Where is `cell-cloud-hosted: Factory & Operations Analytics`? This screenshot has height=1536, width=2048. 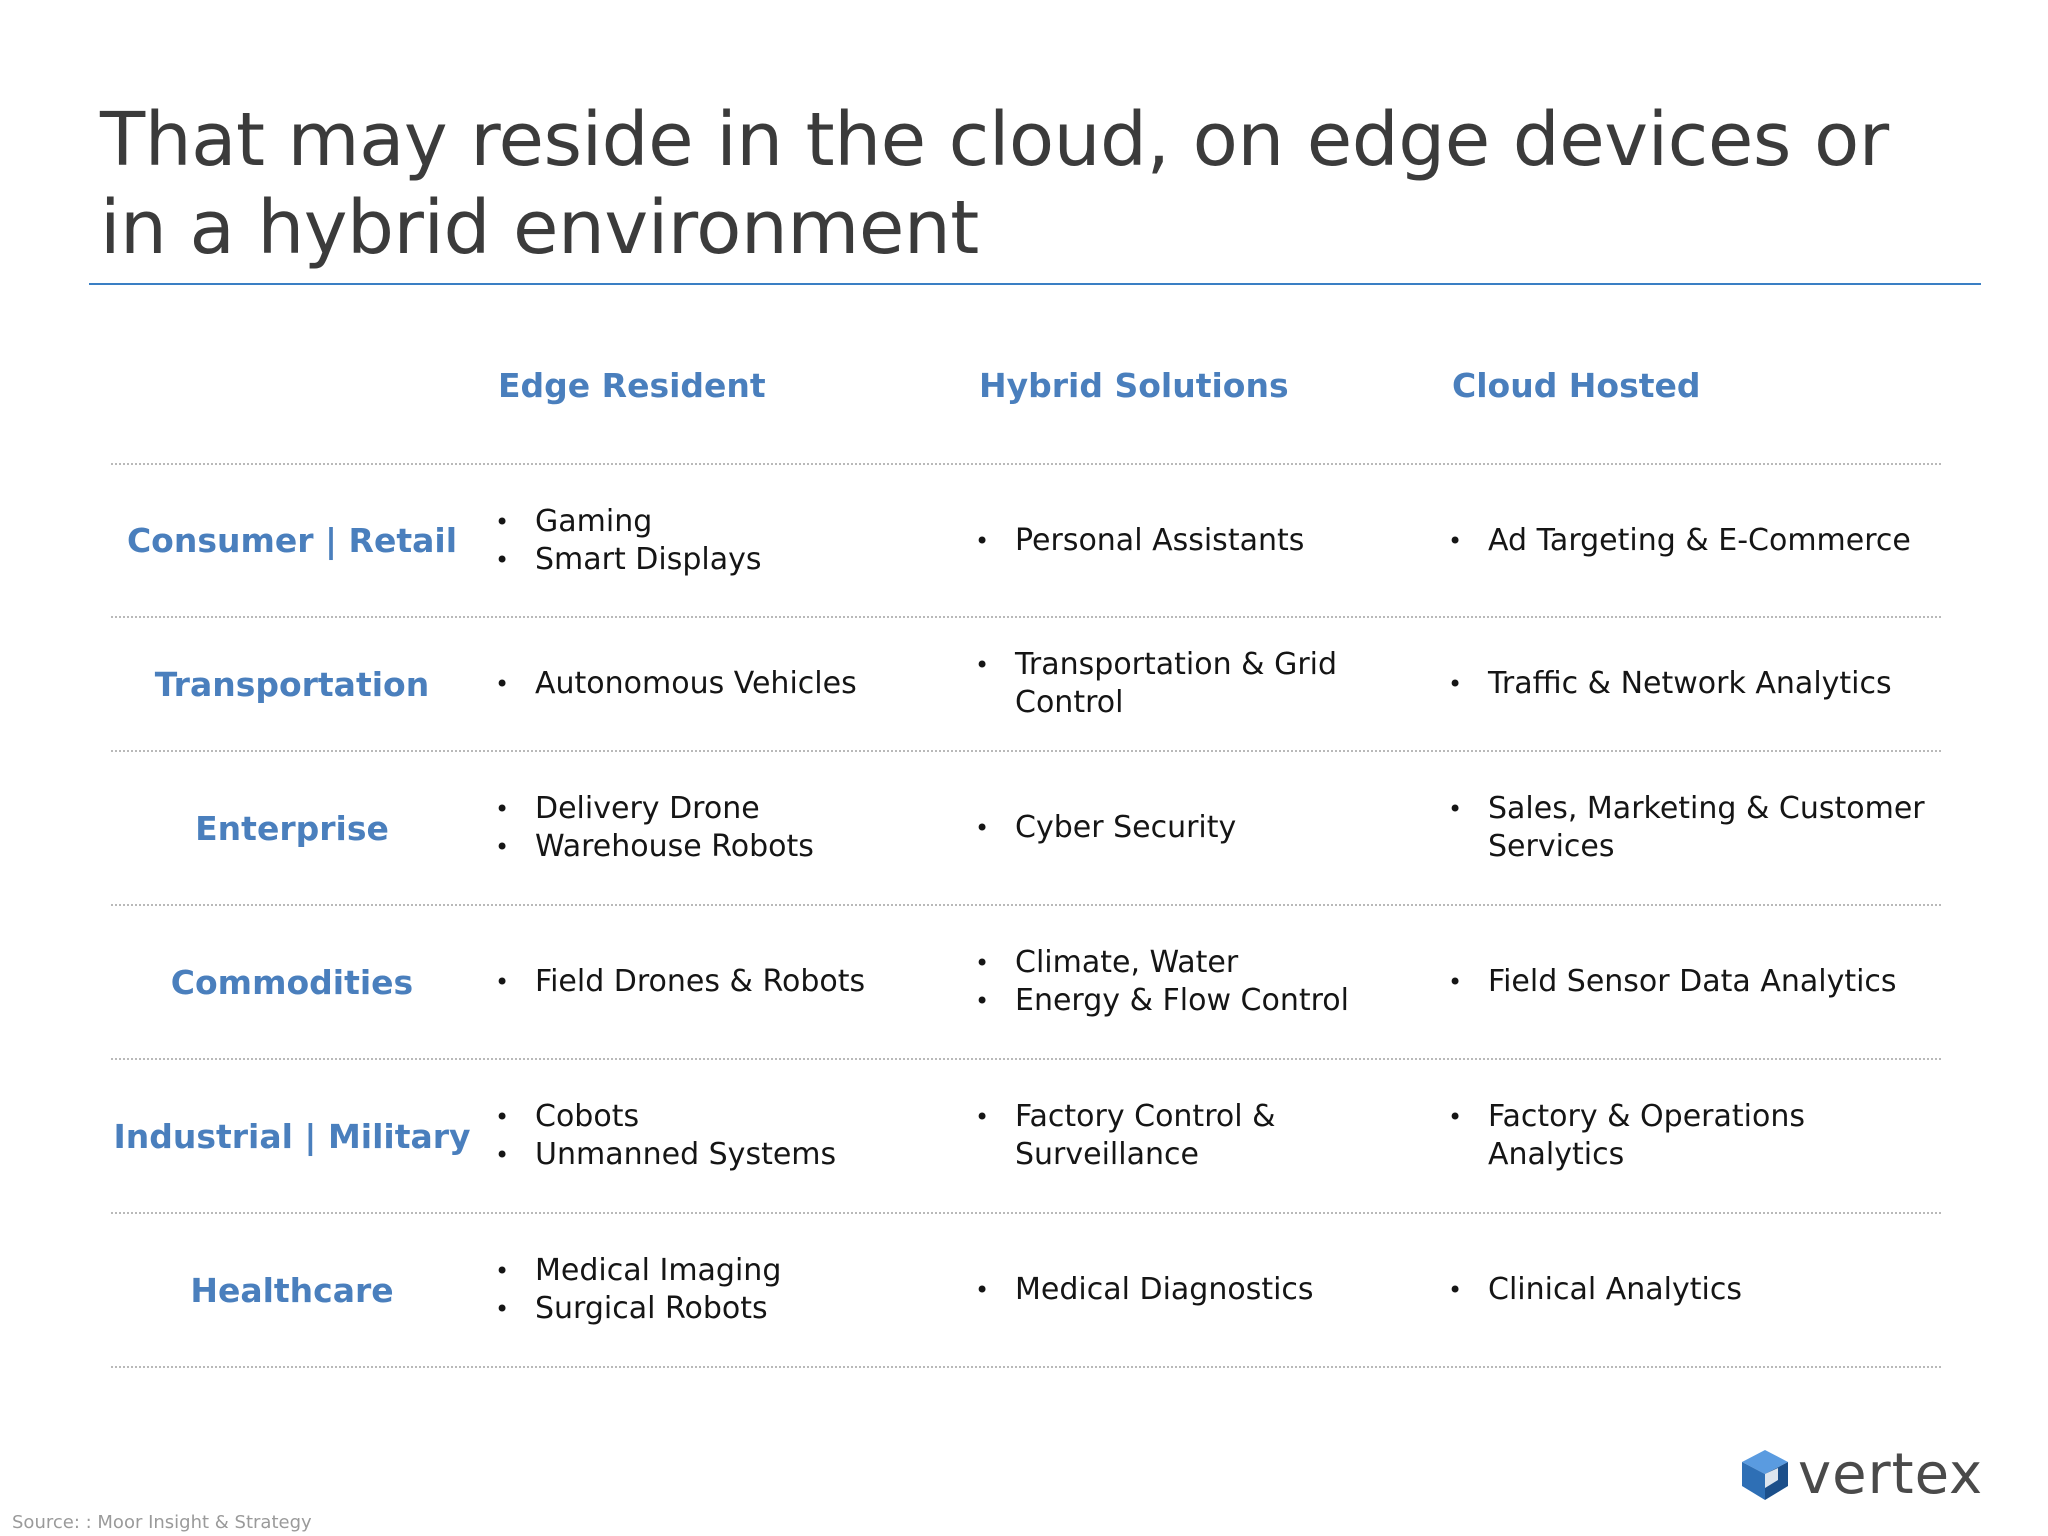 cell-cloud-hosted: Factory & Operations Analytics is located at coordinates (1698, 1136).